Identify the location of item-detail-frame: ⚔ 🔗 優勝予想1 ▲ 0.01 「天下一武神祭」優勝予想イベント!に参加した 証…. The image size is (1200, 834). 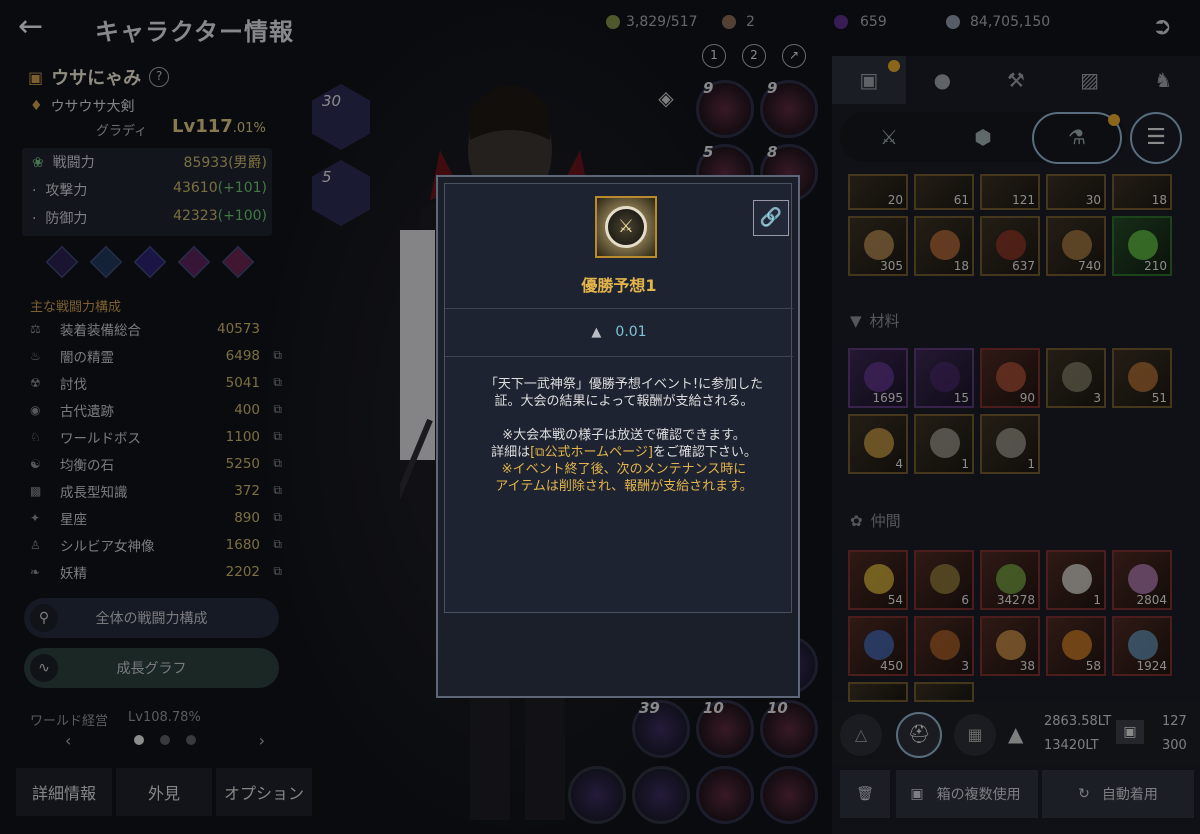
(618, 398).